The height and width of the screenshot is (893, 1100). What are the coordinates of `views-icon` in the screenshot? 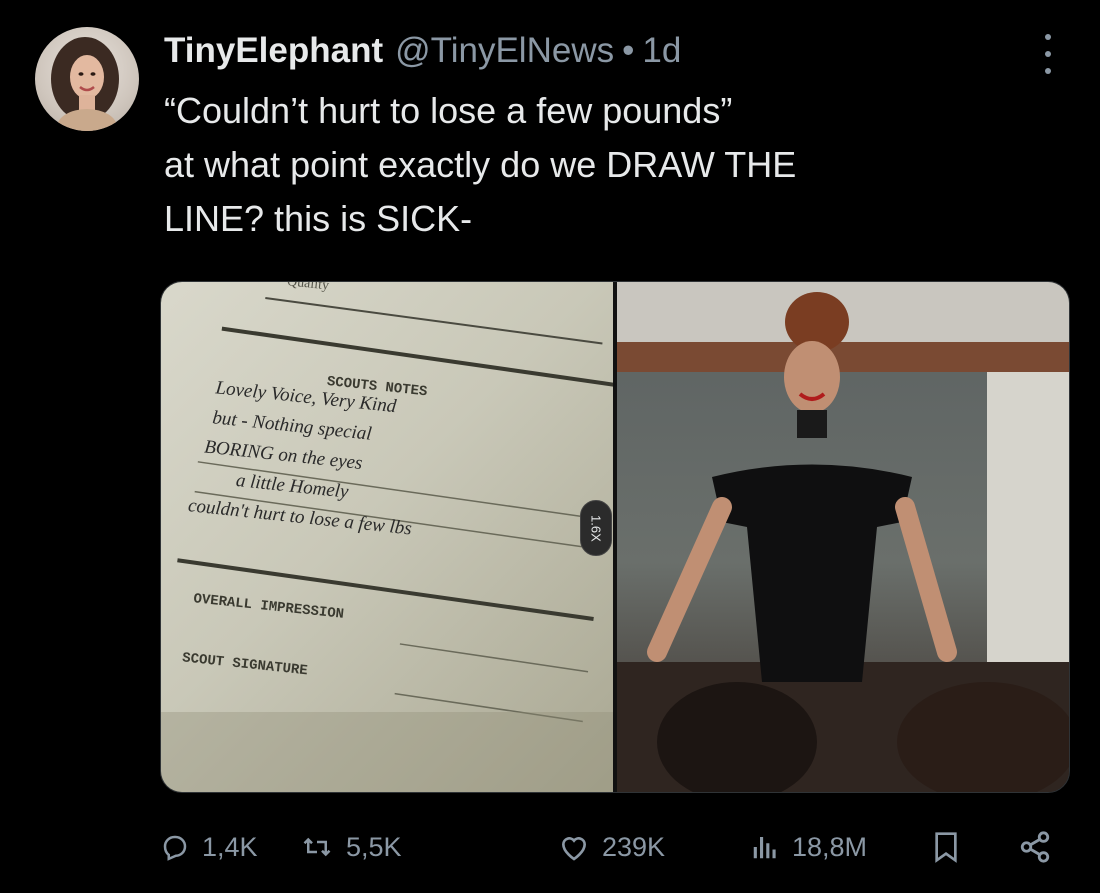 It's located at (764, 848).